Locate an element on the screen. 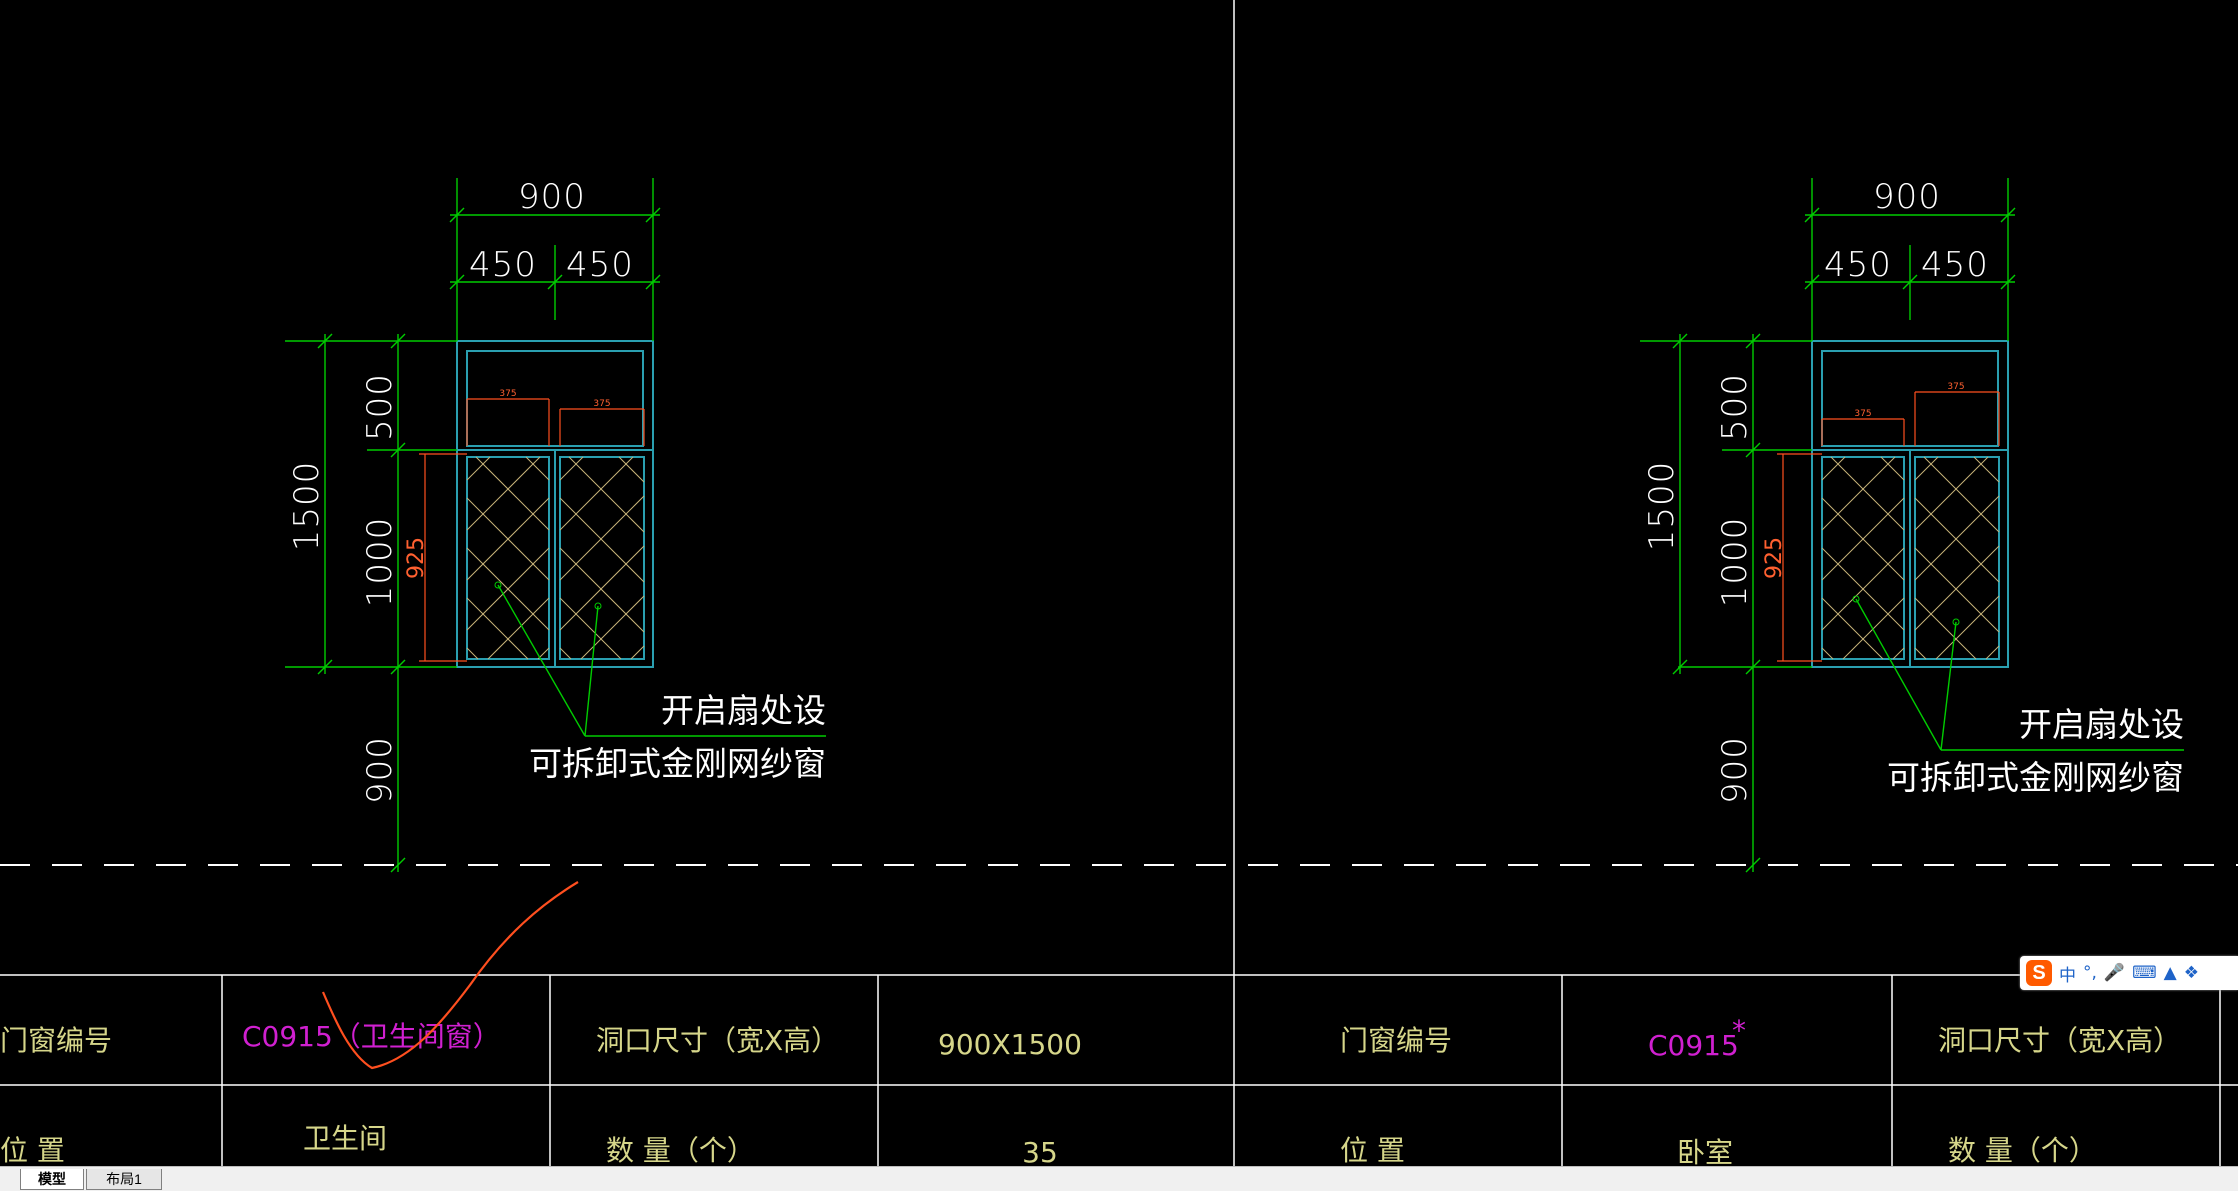 The image size is (2238, 1191). label-window-code-right: 门窗编号 is located at coordinates (1396, 1040).